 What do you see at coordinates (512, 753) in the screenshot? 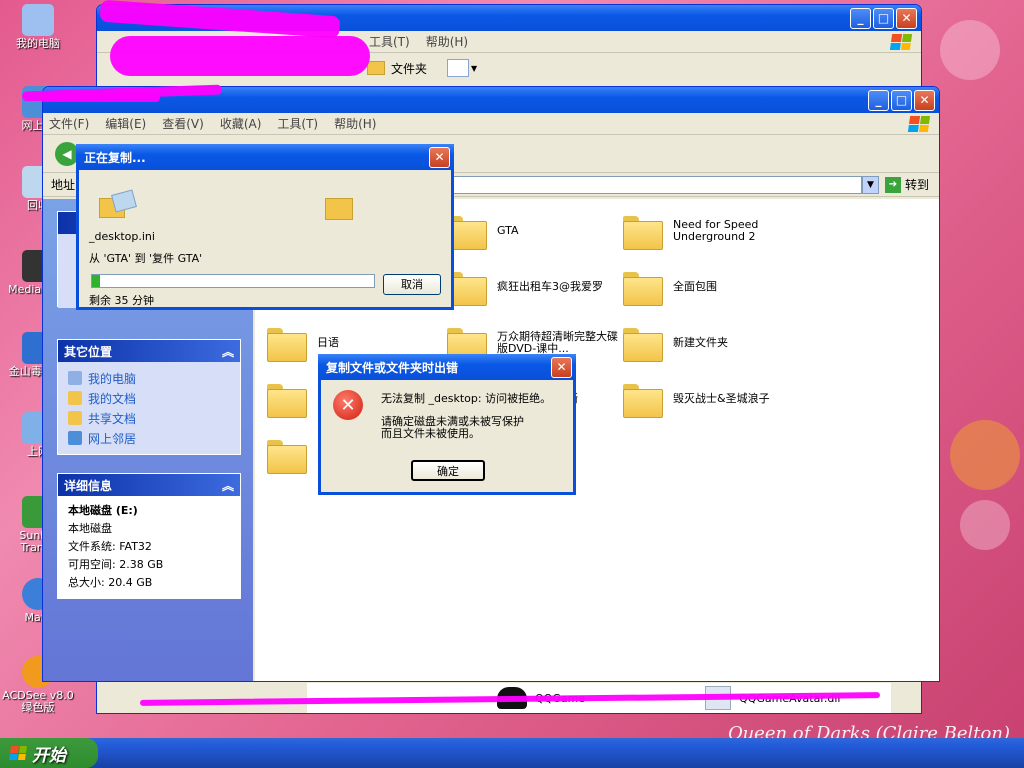
I see `taskbar: 开始` at bounding box center [512, 753].